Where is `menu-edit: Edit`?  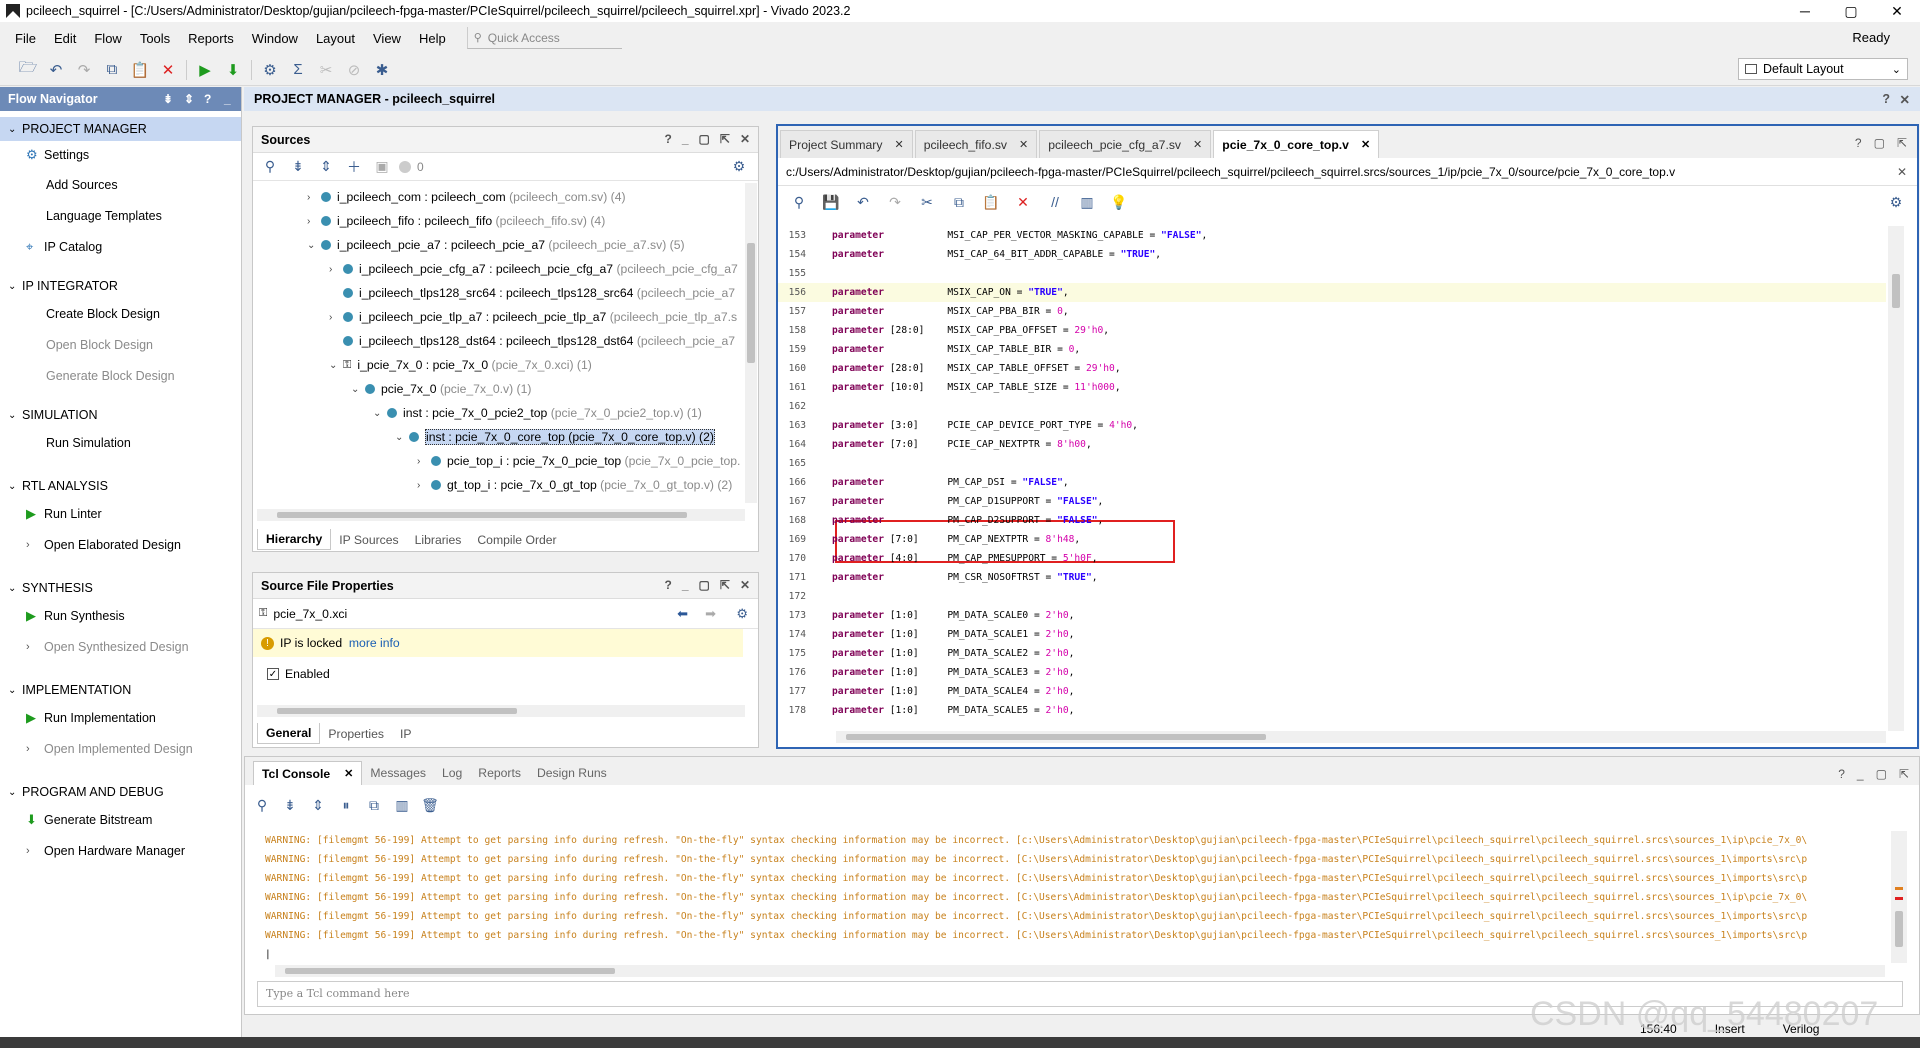 menu-edit: Edit is located at coordinates (65, 38).